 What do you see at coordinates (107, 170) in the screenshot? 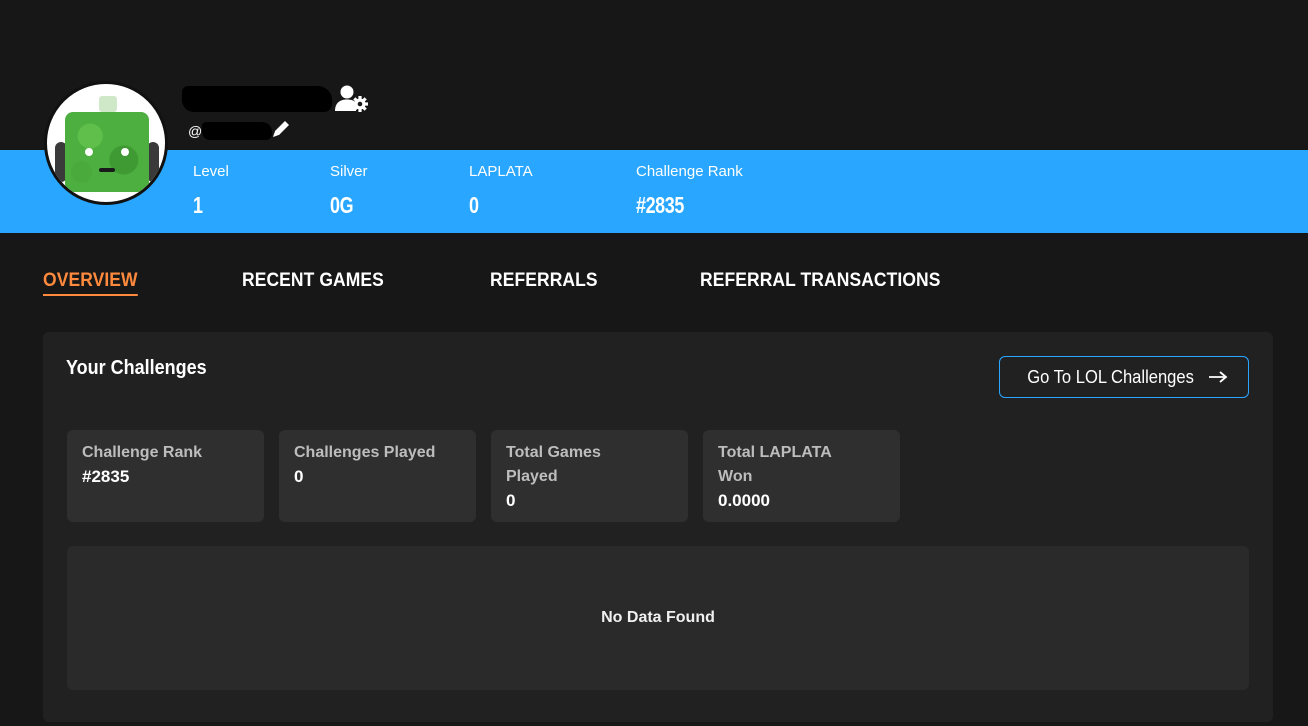
I see `robot-mouth` at bounding box center [107, 170].